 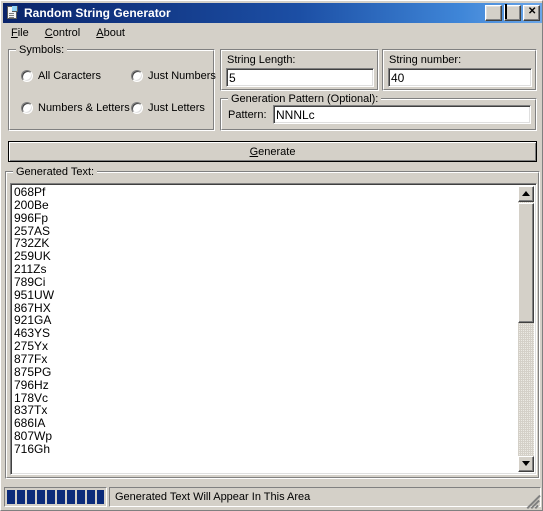 I want to click on radio-label: Just Letters, so click(x=176, y=108).